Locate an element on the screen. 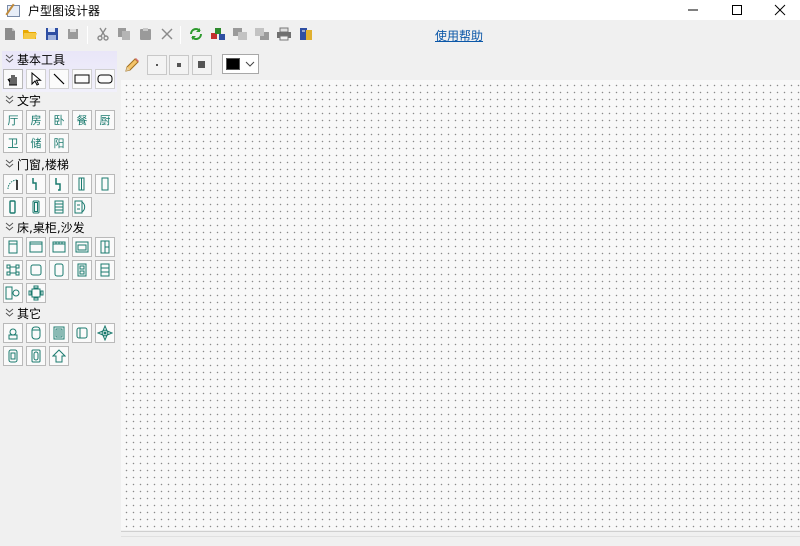 This screenshot has width=800, height=546. save-as-button is located at coordinates (73, 34).